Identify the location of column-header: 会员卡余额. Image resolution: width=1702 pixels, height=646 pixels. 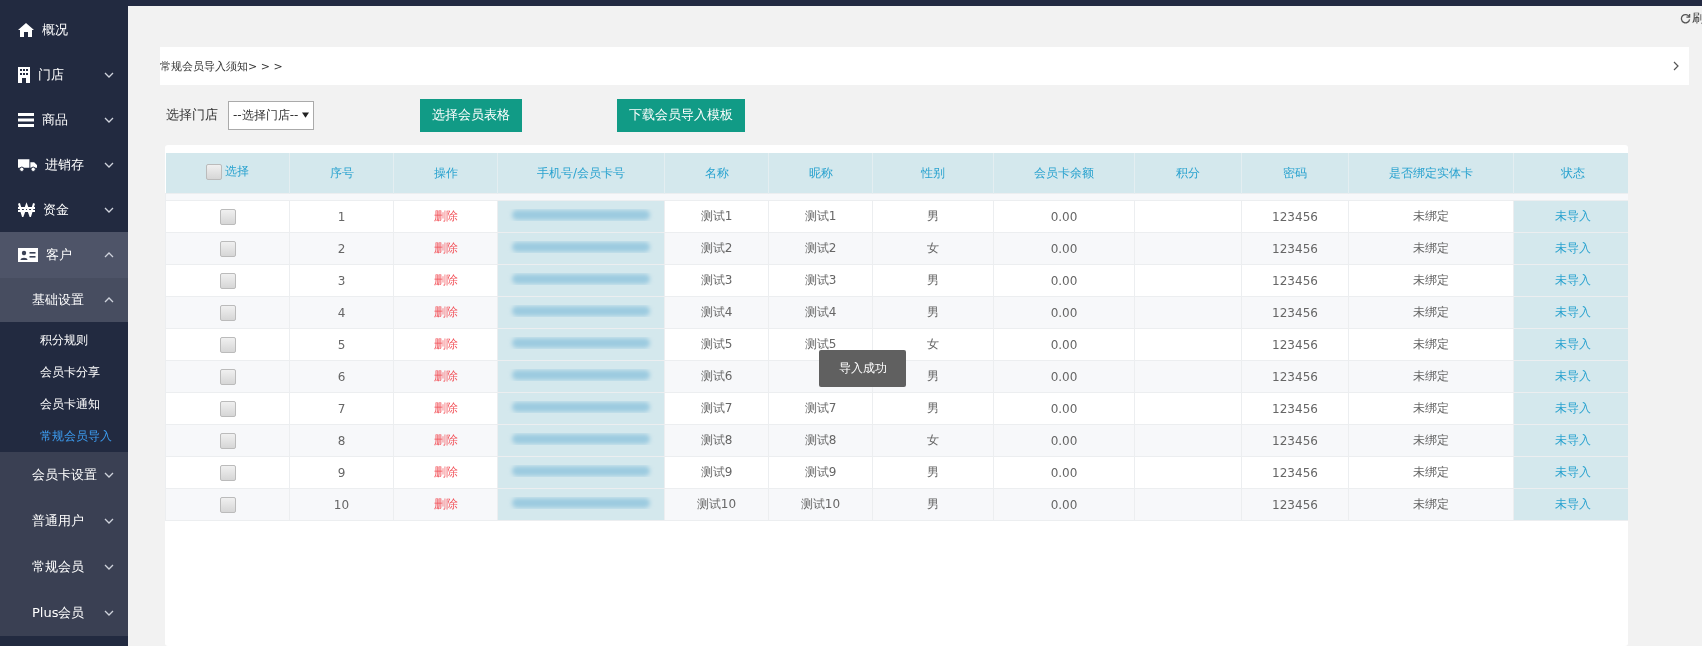
(1064, 173).